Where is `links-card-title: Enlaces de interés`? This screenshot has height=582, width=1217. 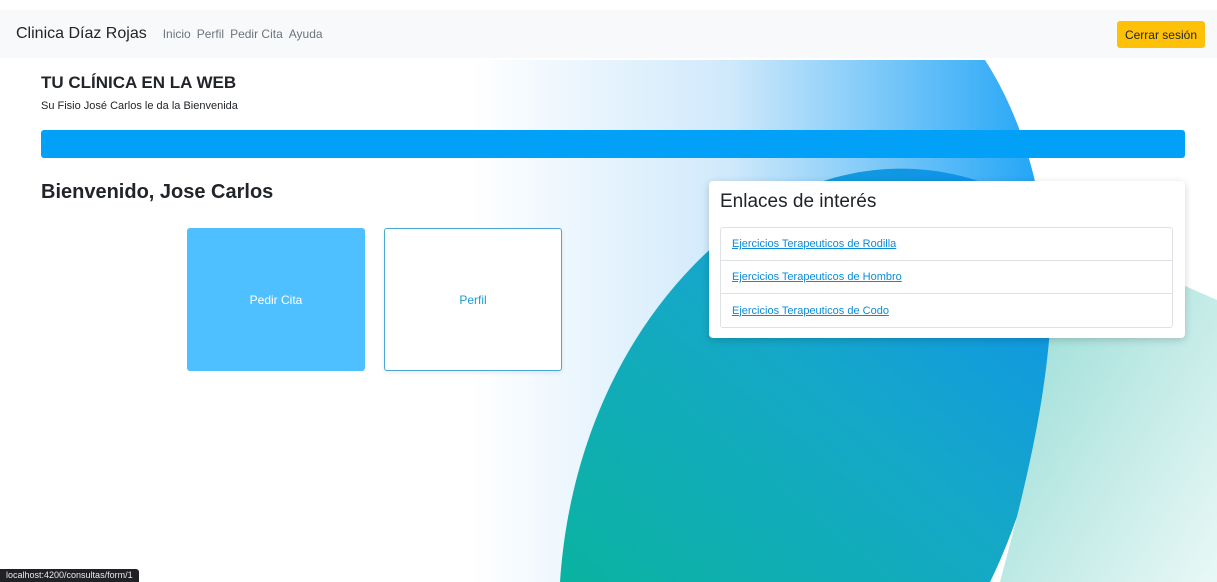 links-card-title: Enlaces de interés is located at coordinates (798, 201).